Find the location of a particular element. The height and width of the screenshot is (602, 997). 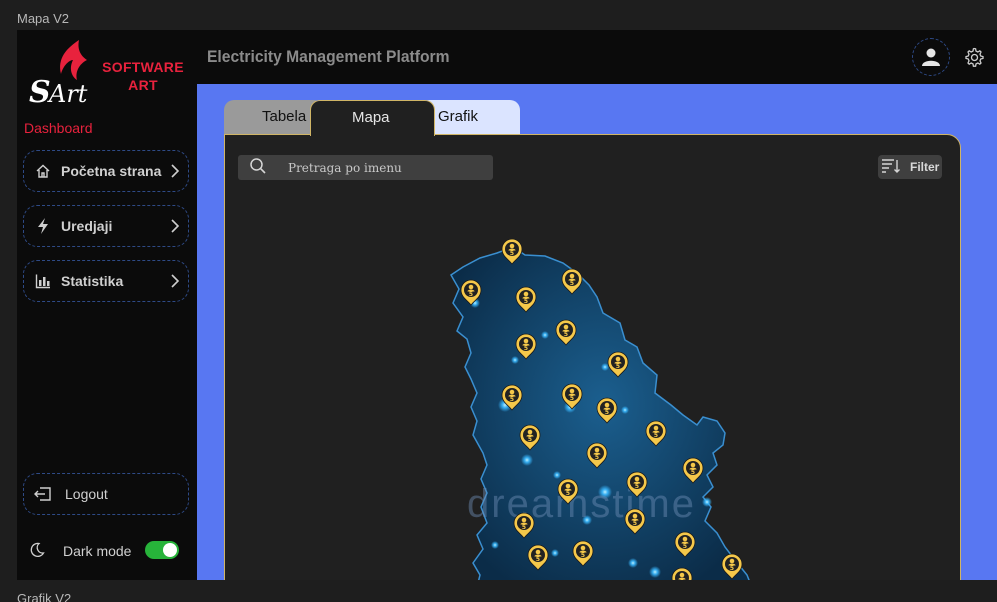

user-avatar-button is located at coordinates (931, 57).